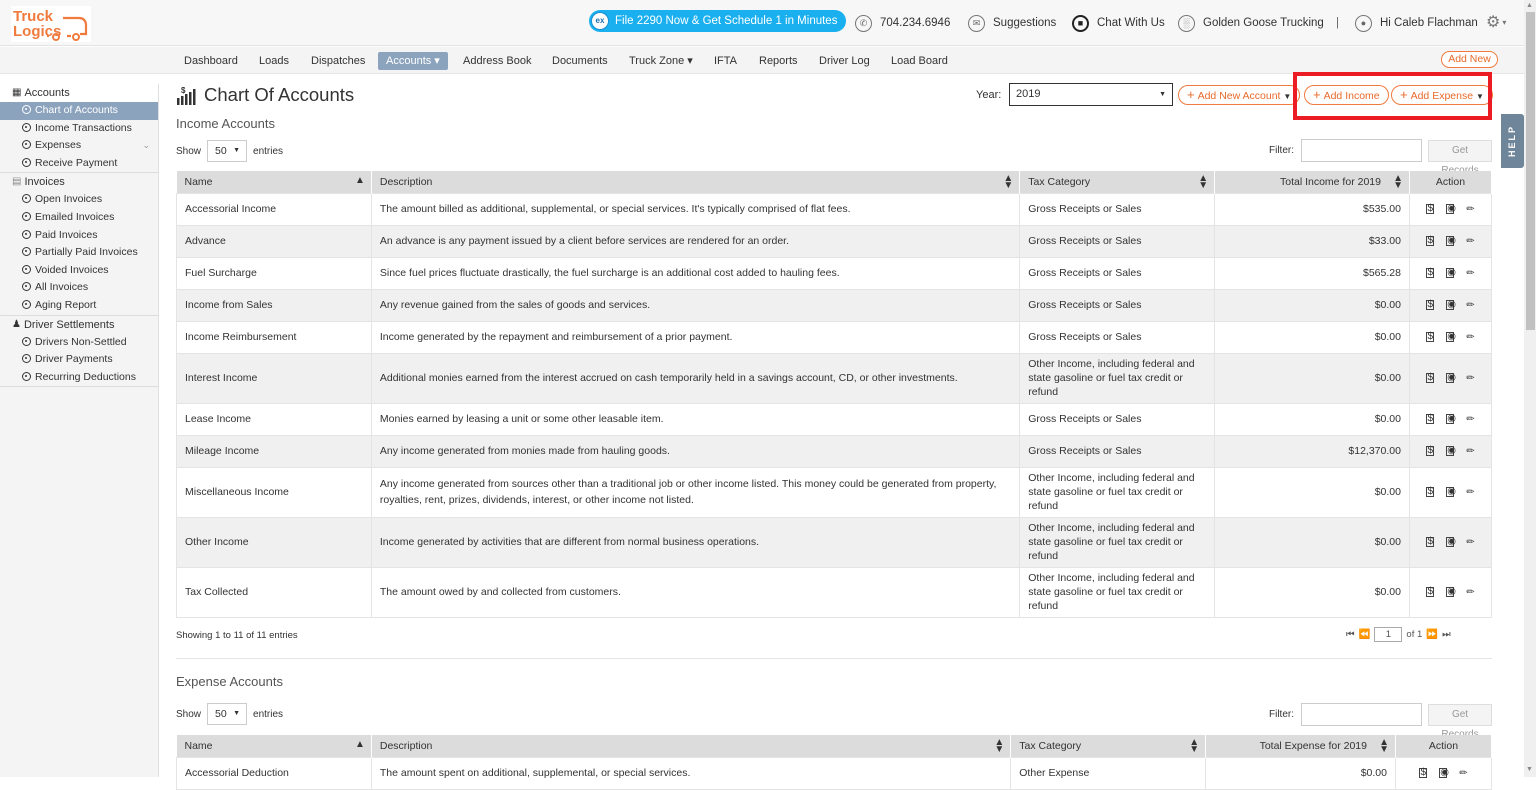  What do you see at coordinates (79, 129) in the screenshot?
I see `sidebar-item-income-transactions: Income Transactions` at bounding box center [79, 129].